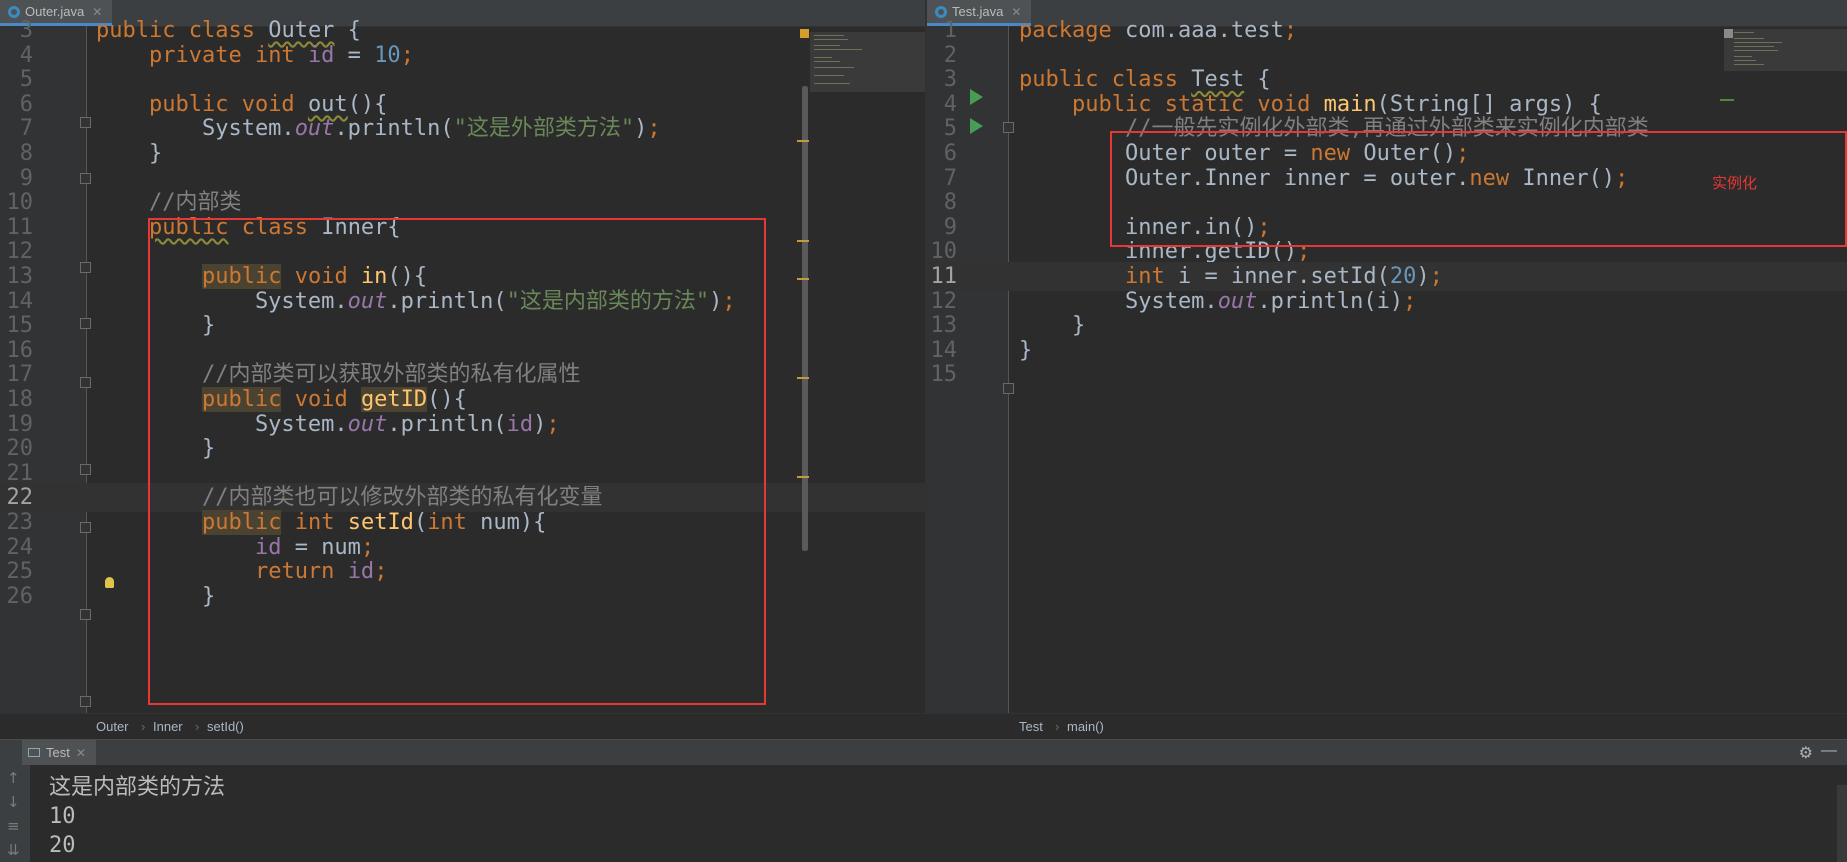  Describe the element at coordinates (112, 726) in the screenshot. I see `breadcrumb-item-outer: Outer` at that location.